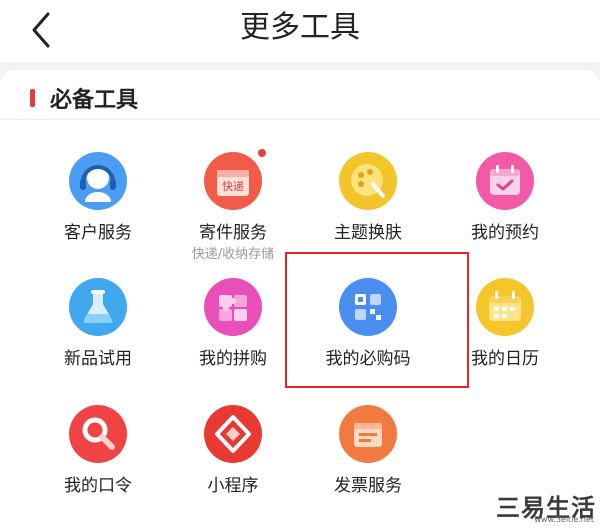 This screenshot has width=600, height=528. Describe the element at coordinates (262, 153) in the screenshot. I see `notification-dot` at that location.